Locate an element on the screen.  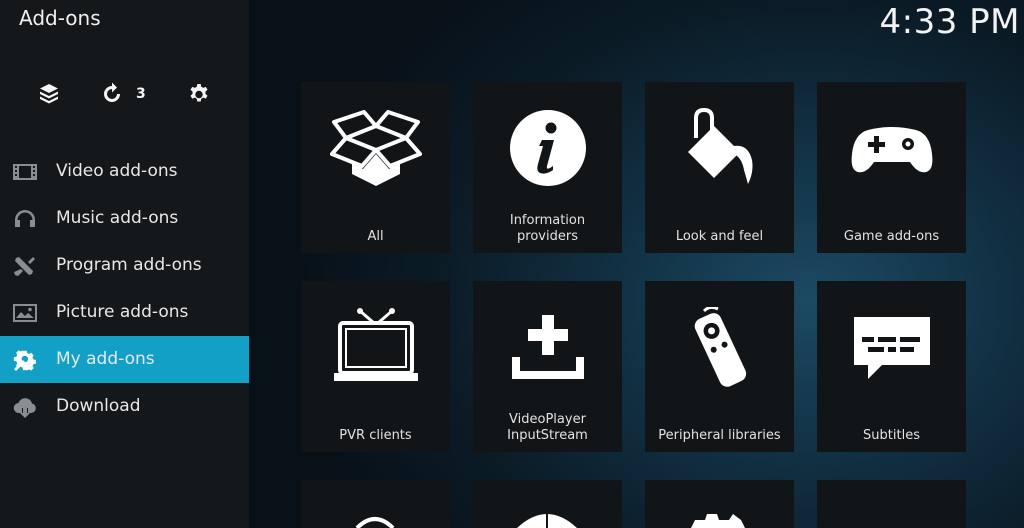
tile-peripheral-libraries: Peripheral libraries is located at coordinates (719, 366).